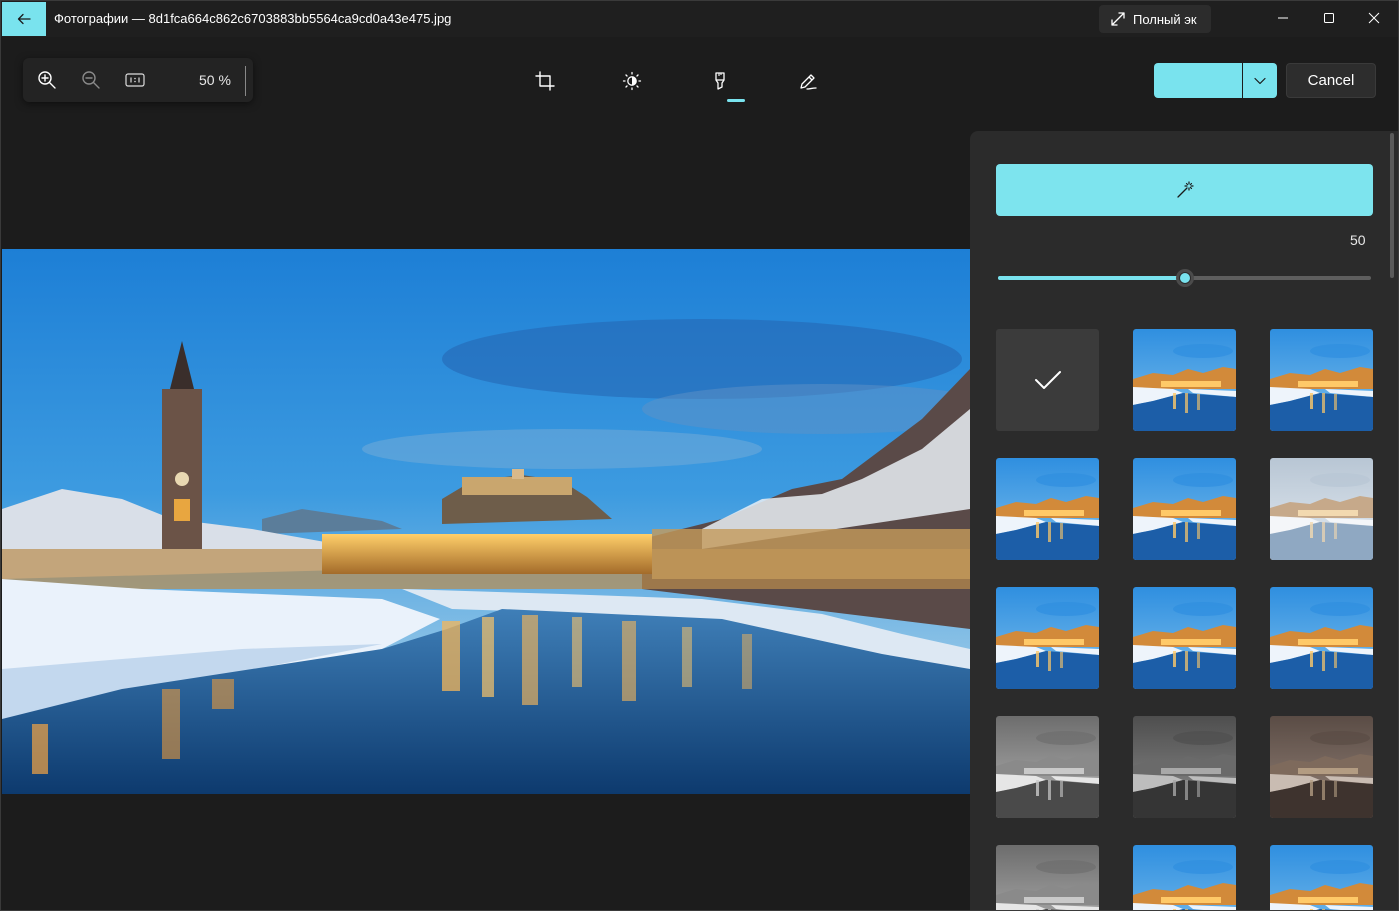  I want to click on panel-scrollbar, so click(1392, 205).